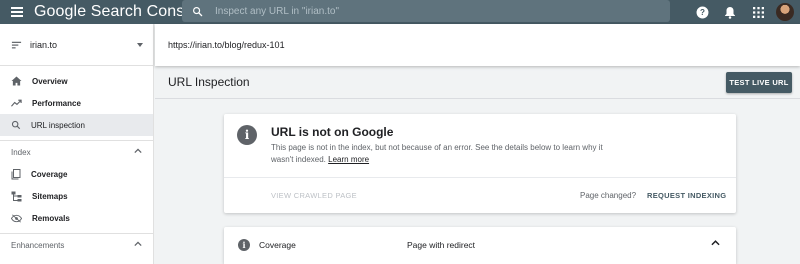 This screenshot has height=264, width=800. What do you see at coordinates (51, 218) in the screenshot?
I see `sidebar-item-label: Removals` at bounding box center [51, 218].